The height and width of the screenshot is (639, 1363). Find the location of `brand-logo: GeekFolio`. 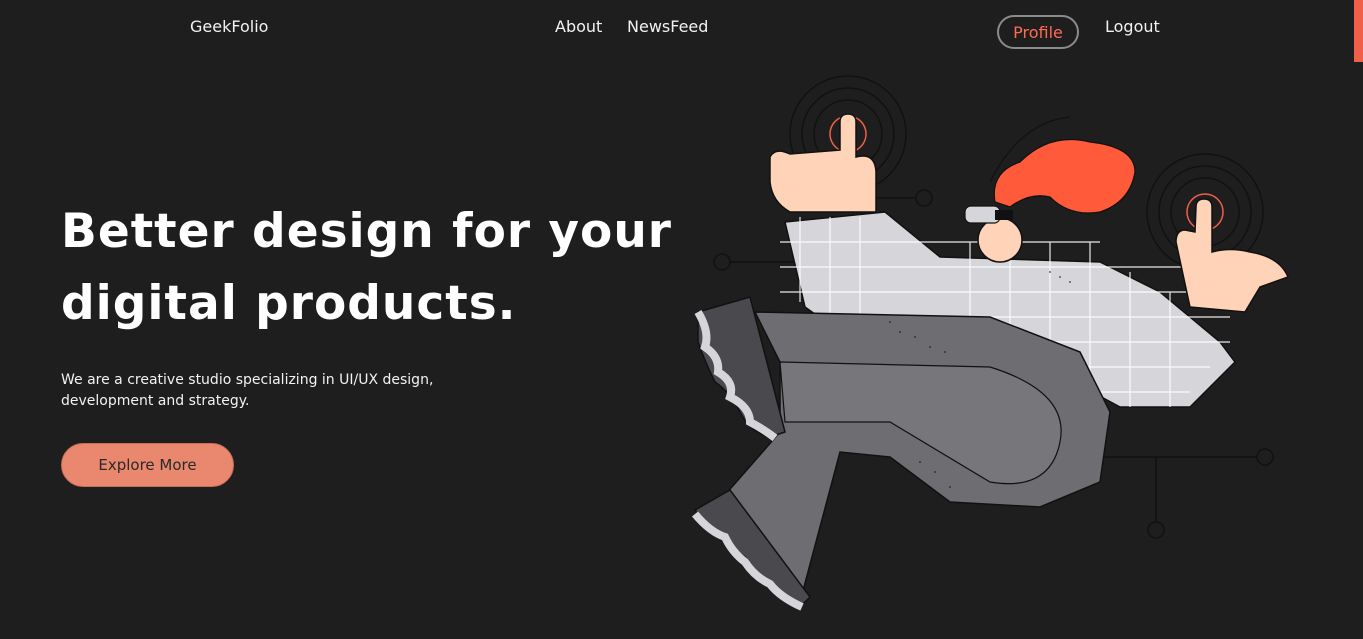

brand-logo: GeekFolio is located at coordinates (229, 26).